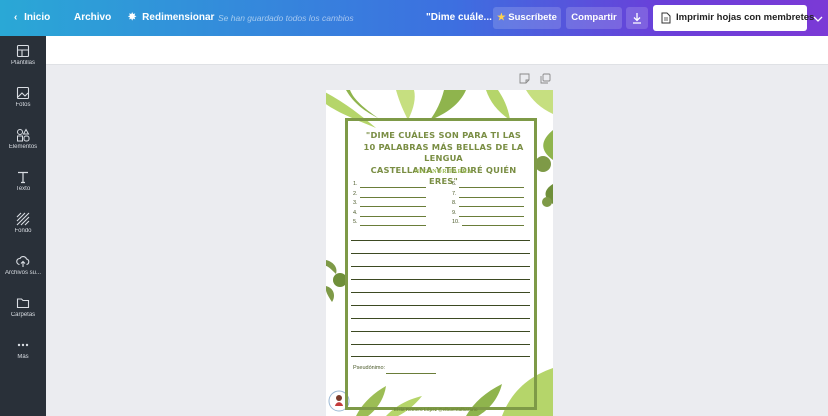  I want to click on sidebar-label: Elementos, so click(23, 147).